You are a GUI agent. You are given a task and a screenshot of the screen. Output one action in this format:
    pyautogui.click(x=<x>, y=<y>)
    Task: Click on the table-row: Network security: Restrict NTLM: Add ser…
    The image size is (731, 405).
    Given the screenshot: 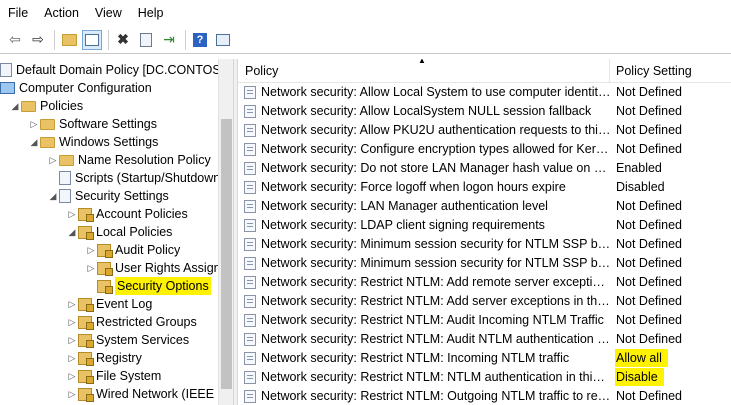 What is the action you would take?
    pyautogui.click(x=484, y=301)
    